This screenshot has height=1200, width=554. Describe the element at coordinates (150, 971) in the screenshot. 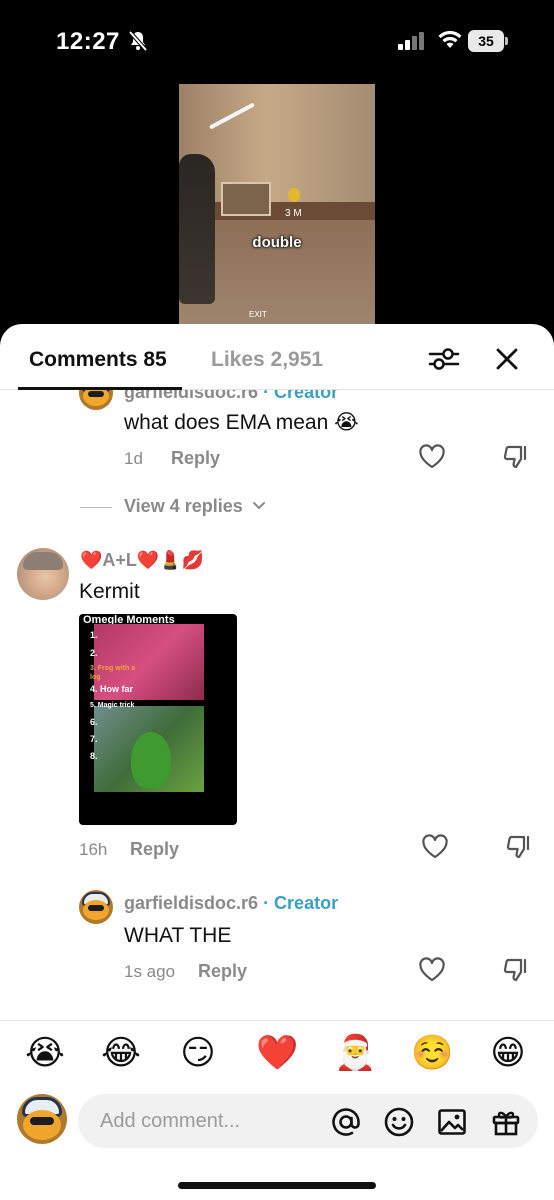

I see `comment-age: 1s ago` at that location.